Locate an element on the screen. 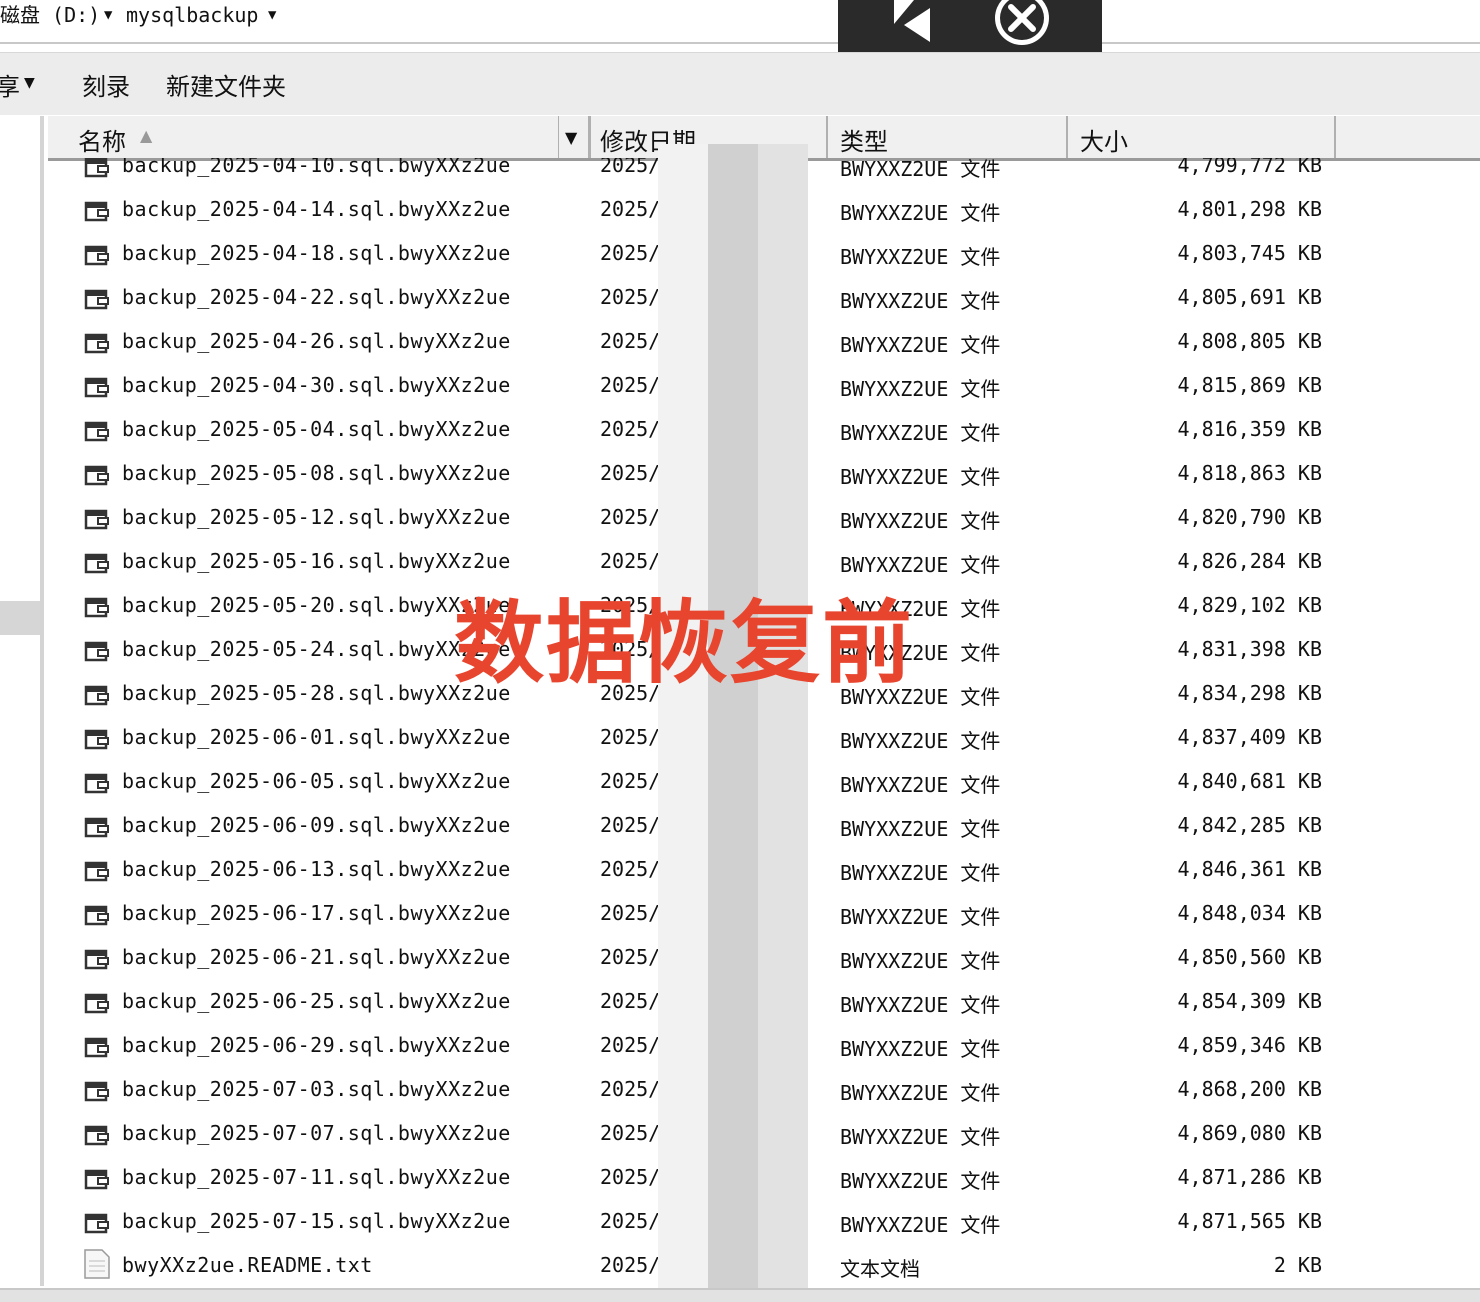  file-size: 4,826,284 KB is located at coordinates (1250, 561).